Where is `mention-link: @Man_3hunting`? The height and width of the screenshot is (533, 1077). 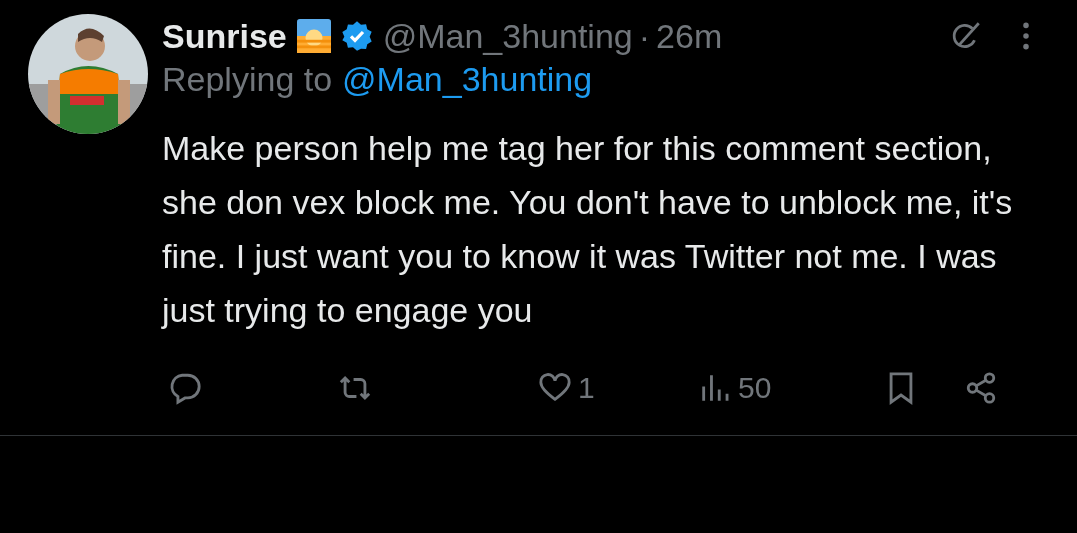 mention-link: @Man_3hunting is located at coordinates (467, 79).